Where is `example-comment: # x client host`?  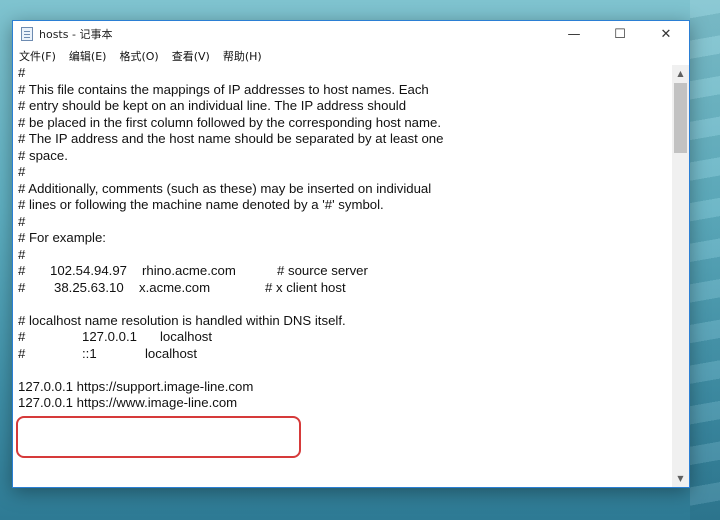
example-comment: # x client host is located at coordinates (305, 287).